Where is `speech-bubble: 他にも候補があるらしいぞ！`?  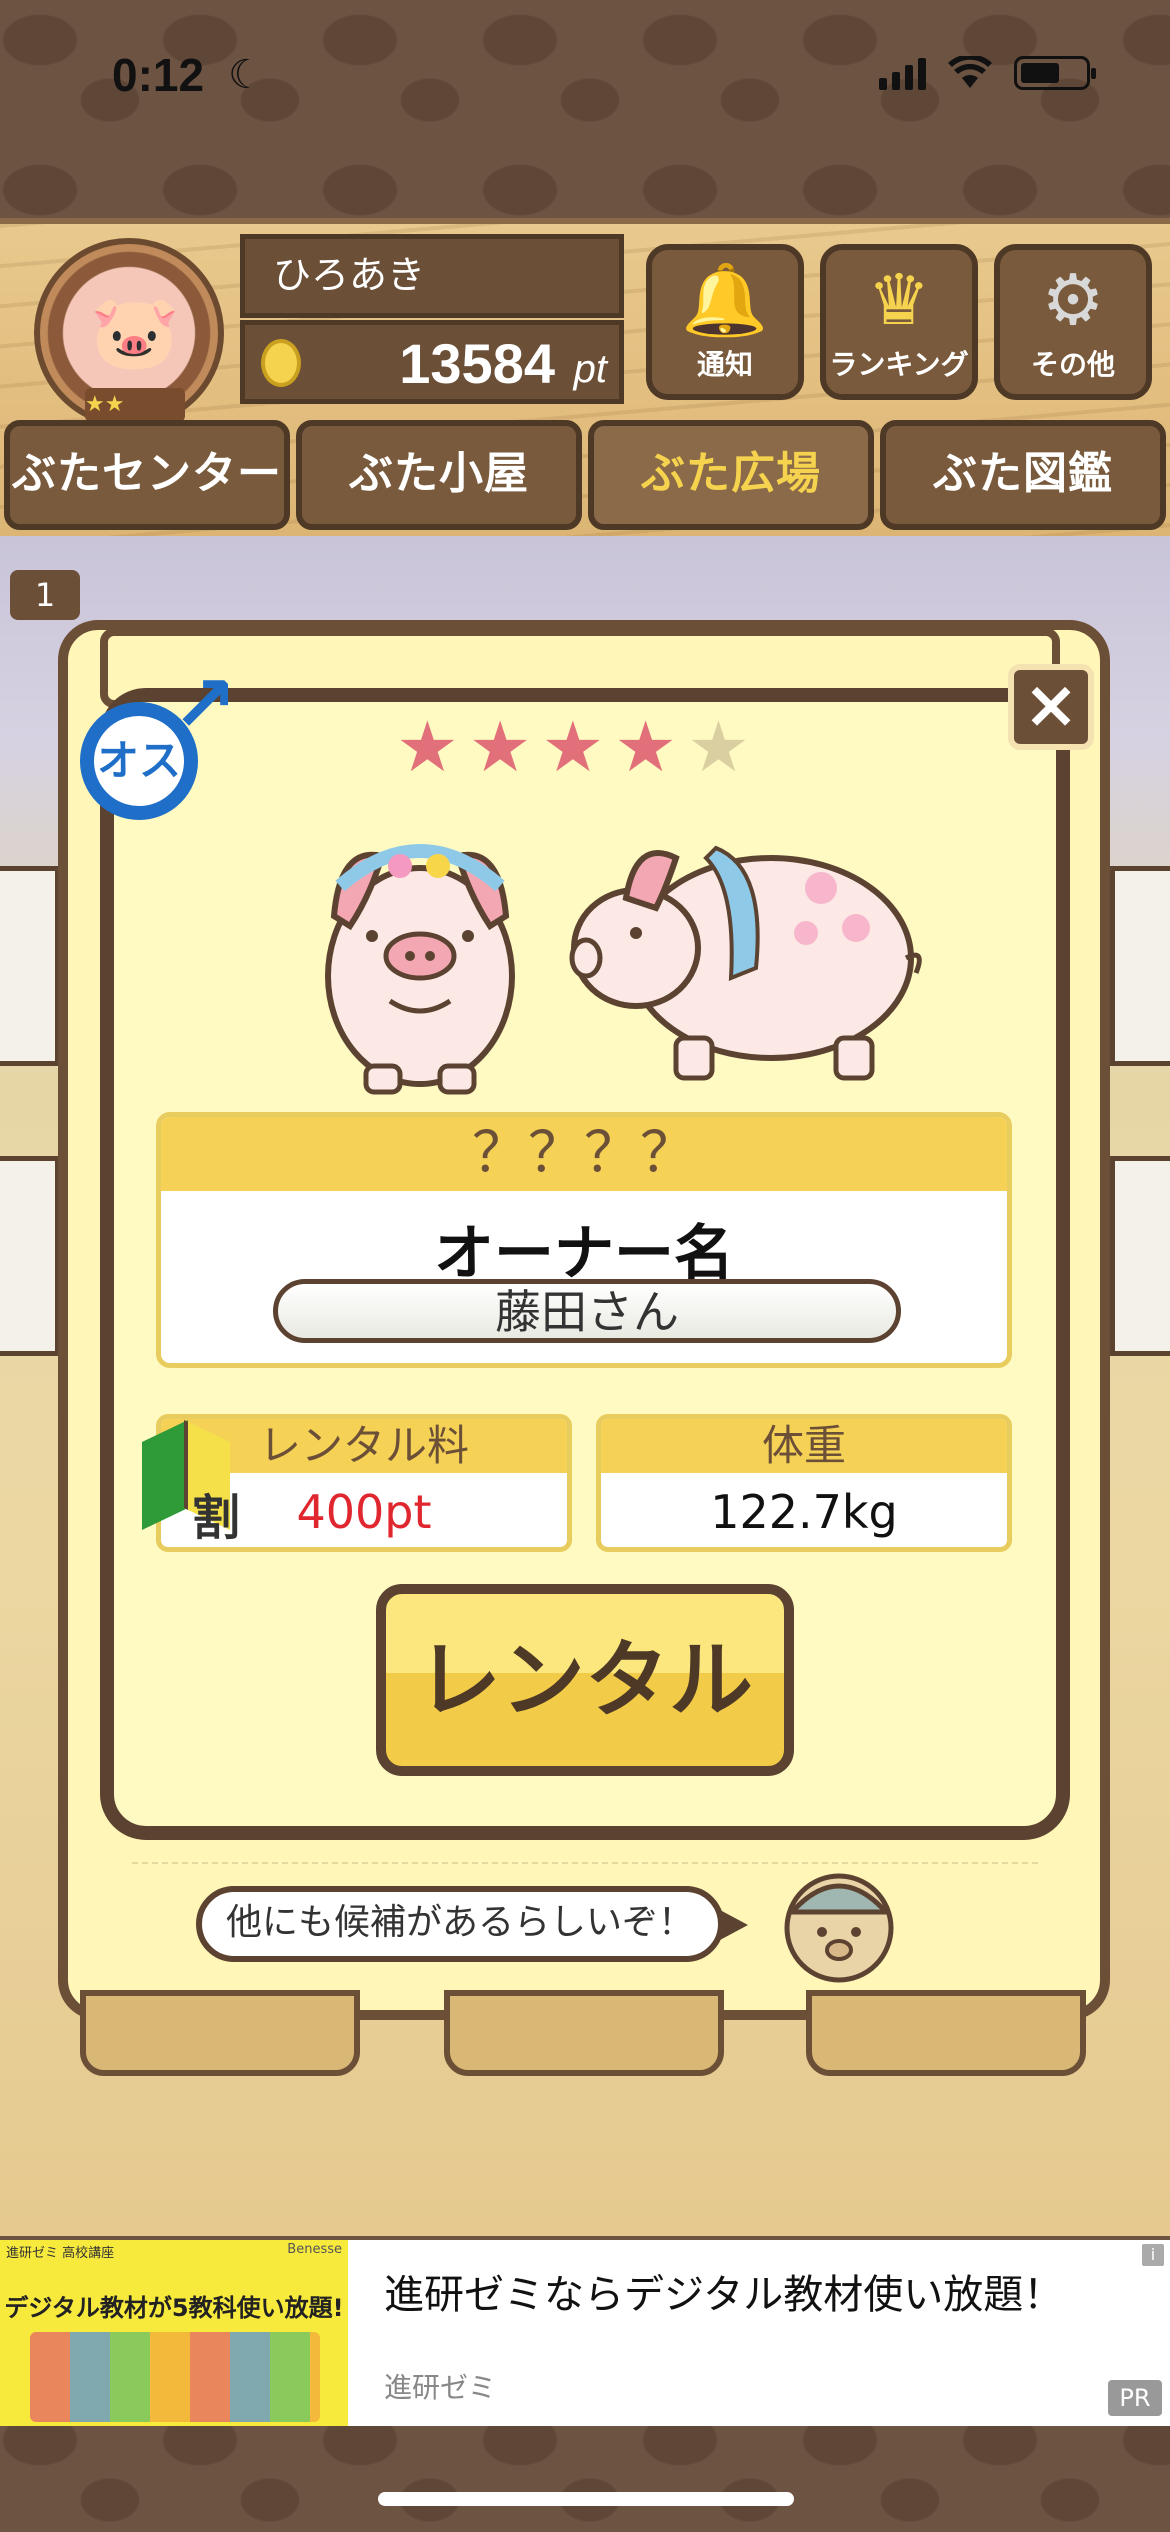
speech-bubble: 他にも候補があるらしいぞ！ is located at coordinates (472, 1924).